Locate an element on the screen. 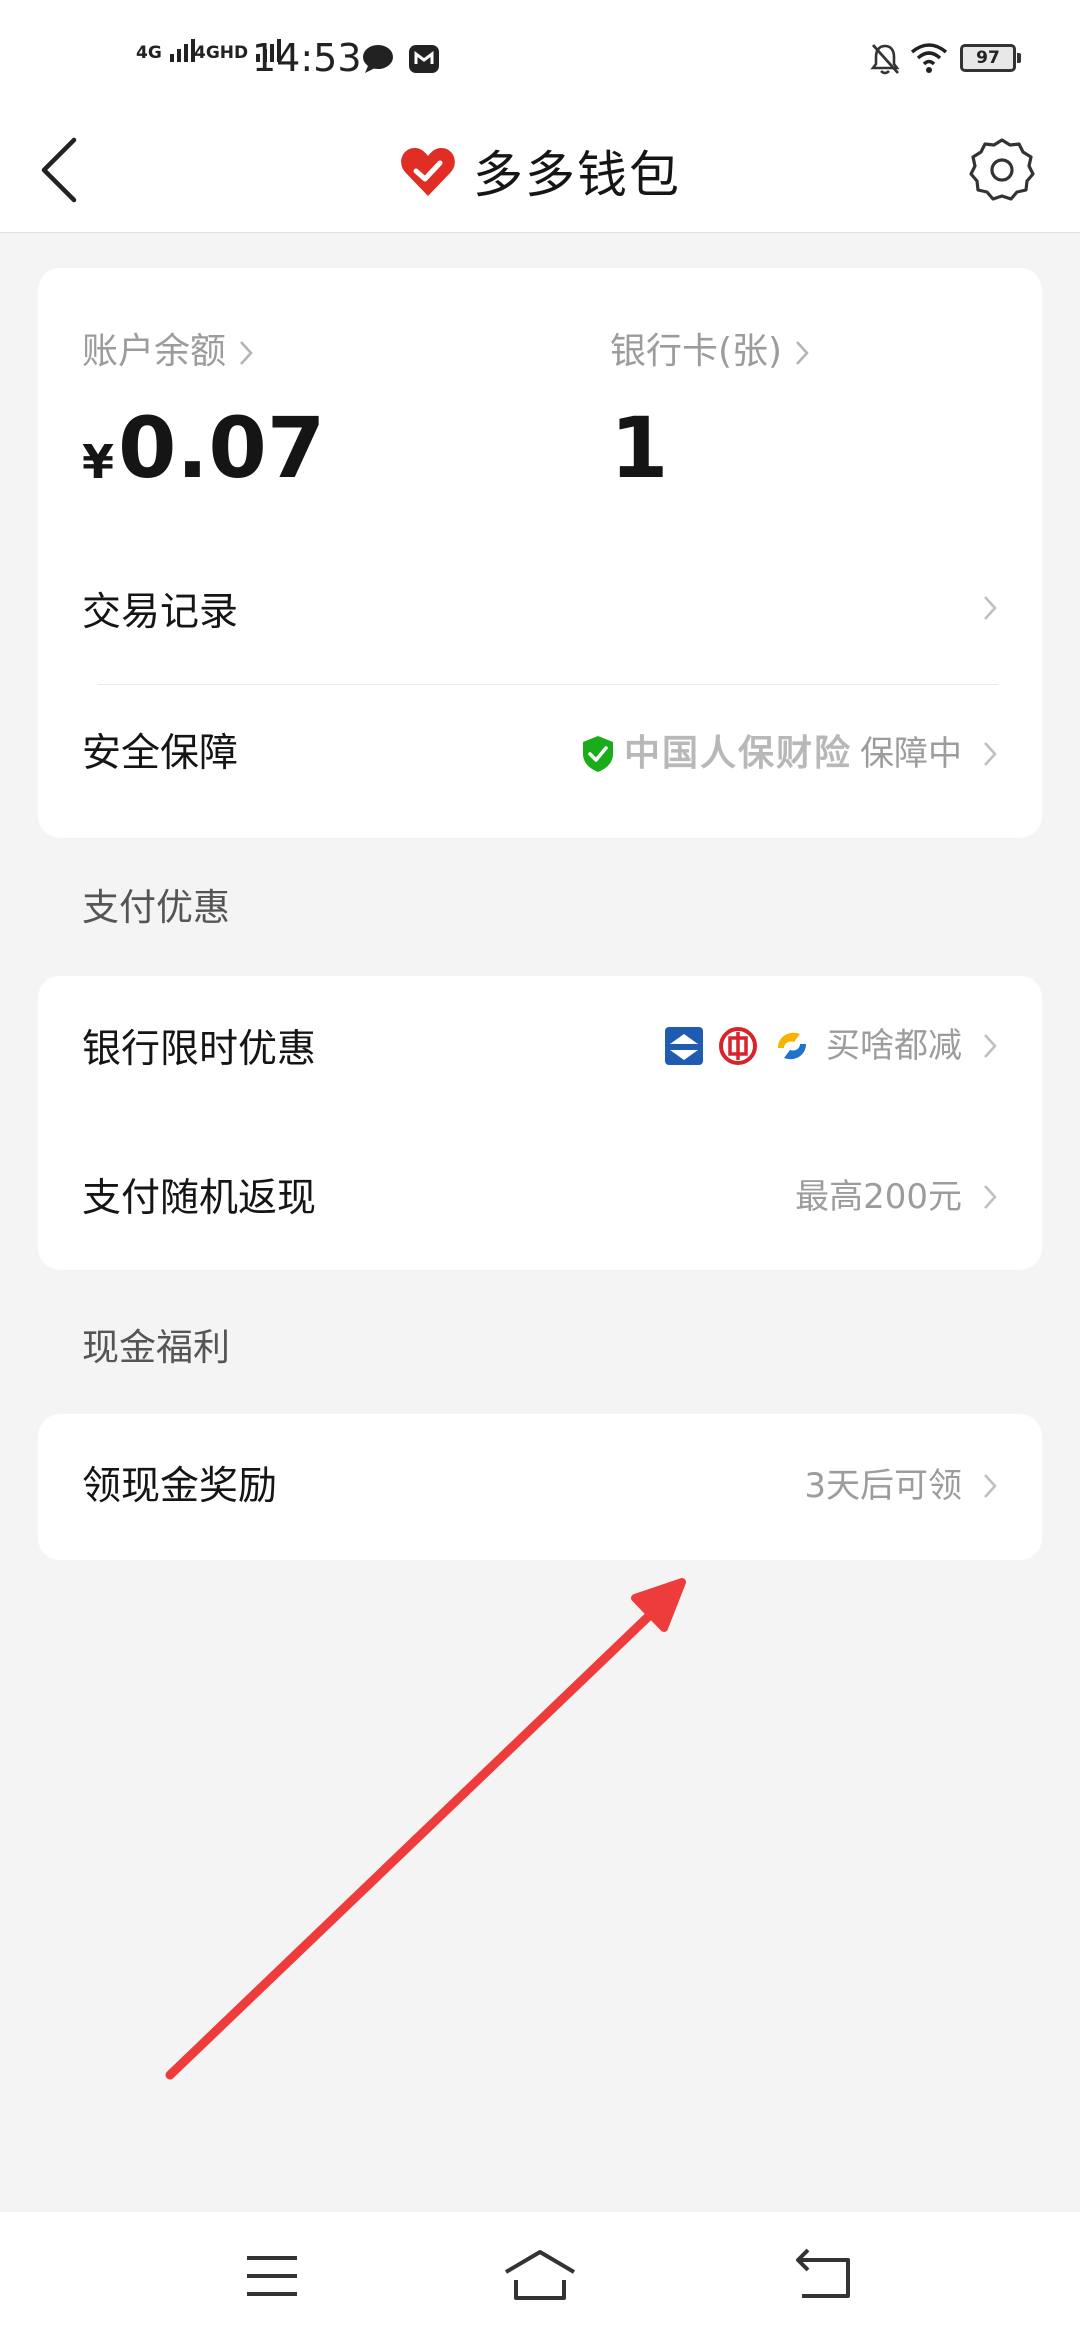 The width and height of the screenshot is (1080, 2340). bank-offer-label: 银行限时优惠 is located at coordinates (199, 1049).